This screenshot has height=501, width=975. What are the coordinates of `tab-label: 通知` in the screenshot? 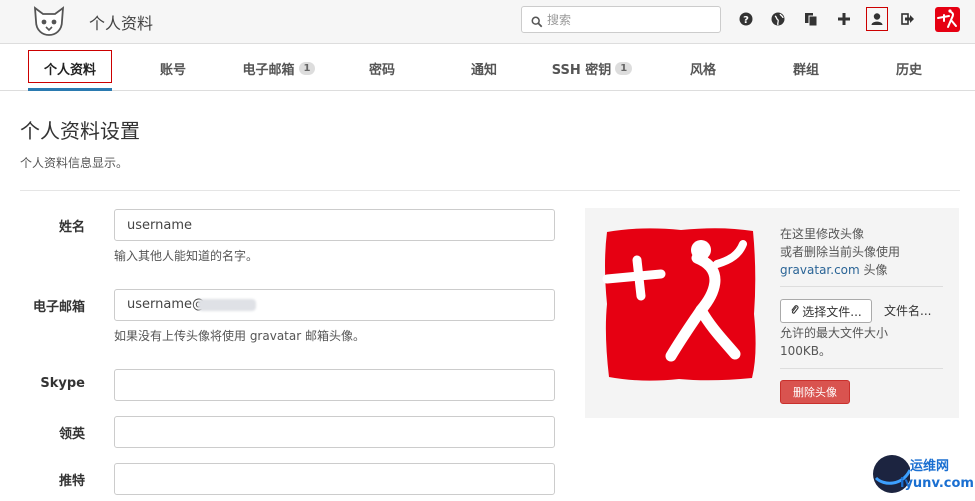 It's located at (483, 70).